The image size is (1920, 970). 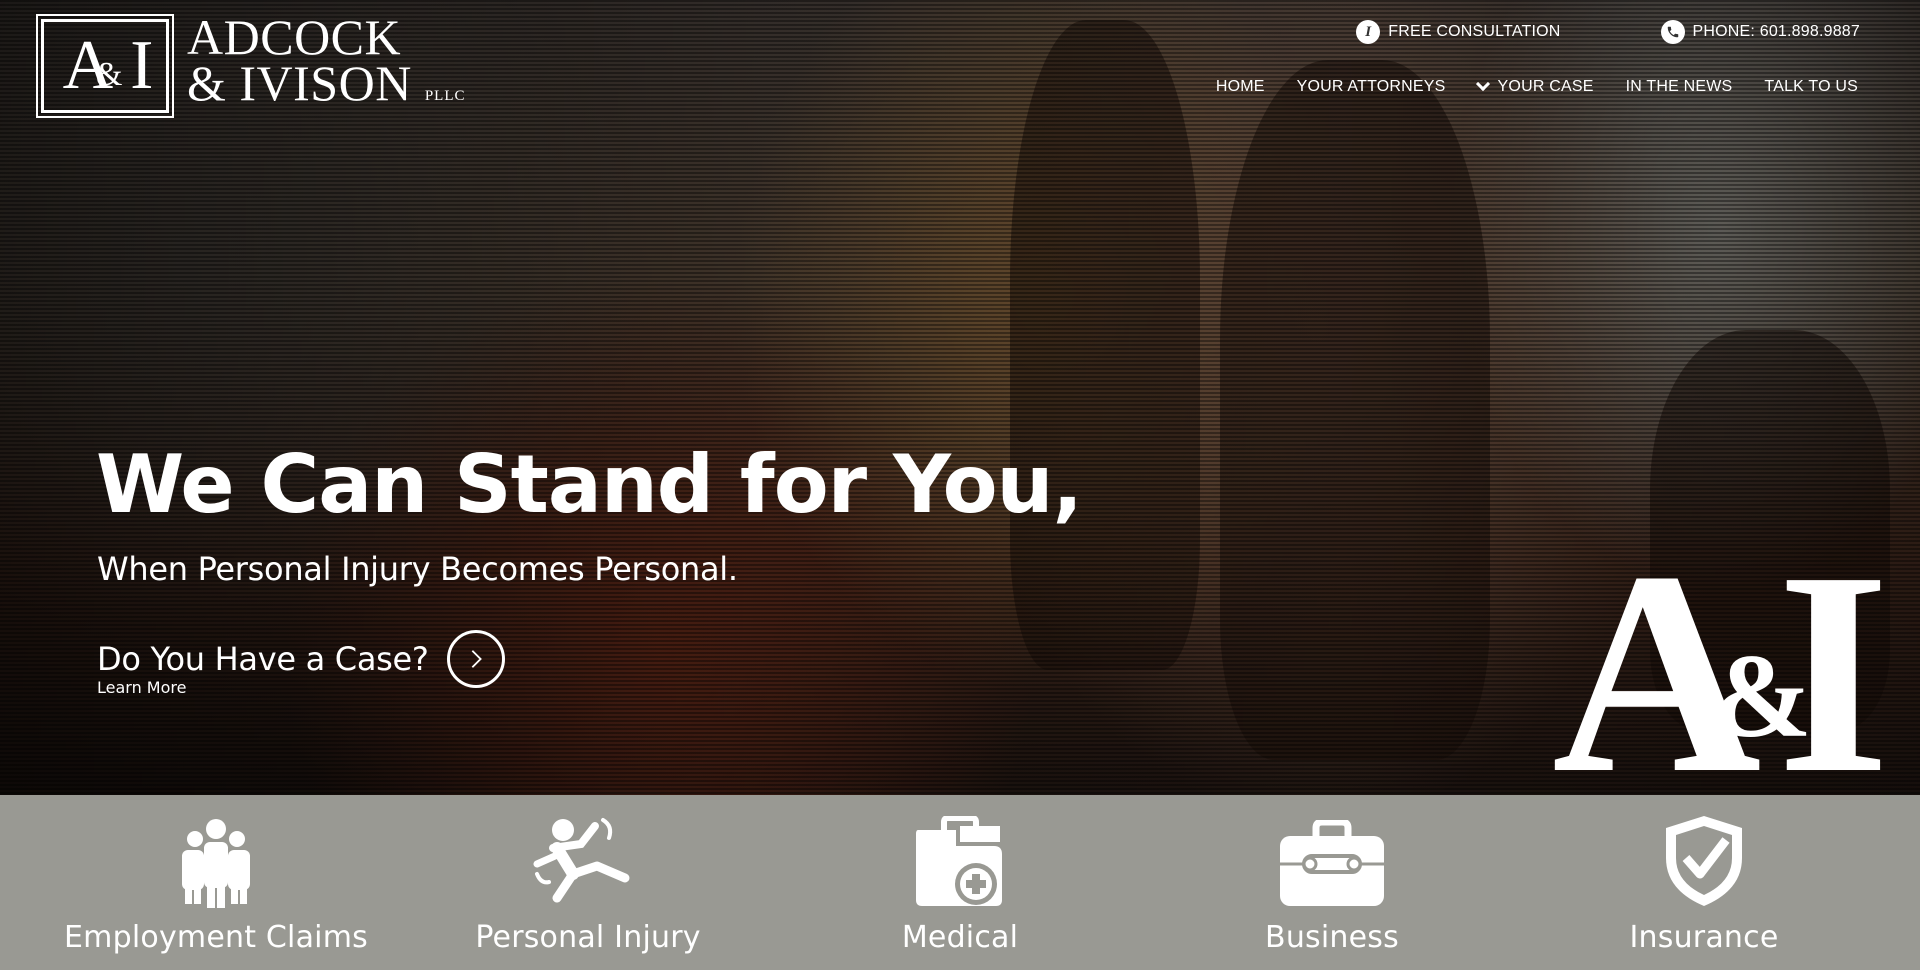 I want to click on nav-item-your-attorneys: YOUR ATTORNEYS, so click(x=1371, y=87).